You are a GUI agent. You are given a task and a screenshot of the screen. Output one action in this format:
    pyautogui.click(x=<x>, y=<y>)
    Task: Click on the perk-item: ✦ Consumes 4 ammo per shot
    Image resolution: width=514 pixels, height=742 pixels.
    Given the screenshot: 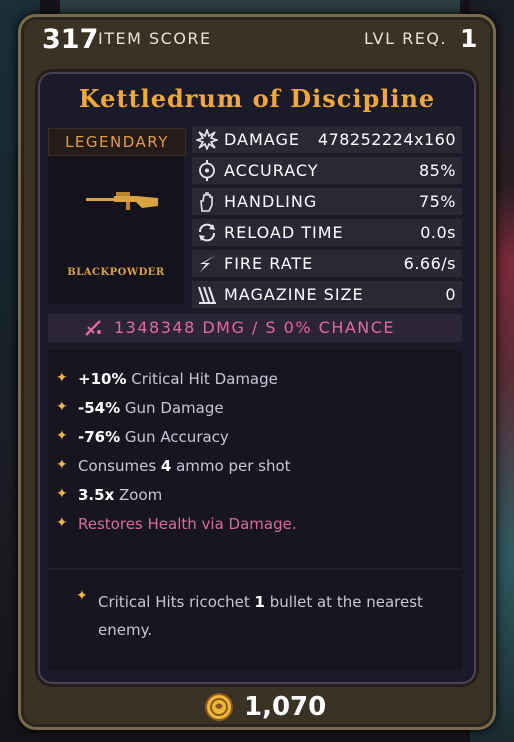 What is the action you would take?
    pyautogui.click(x=173, y=466)
    